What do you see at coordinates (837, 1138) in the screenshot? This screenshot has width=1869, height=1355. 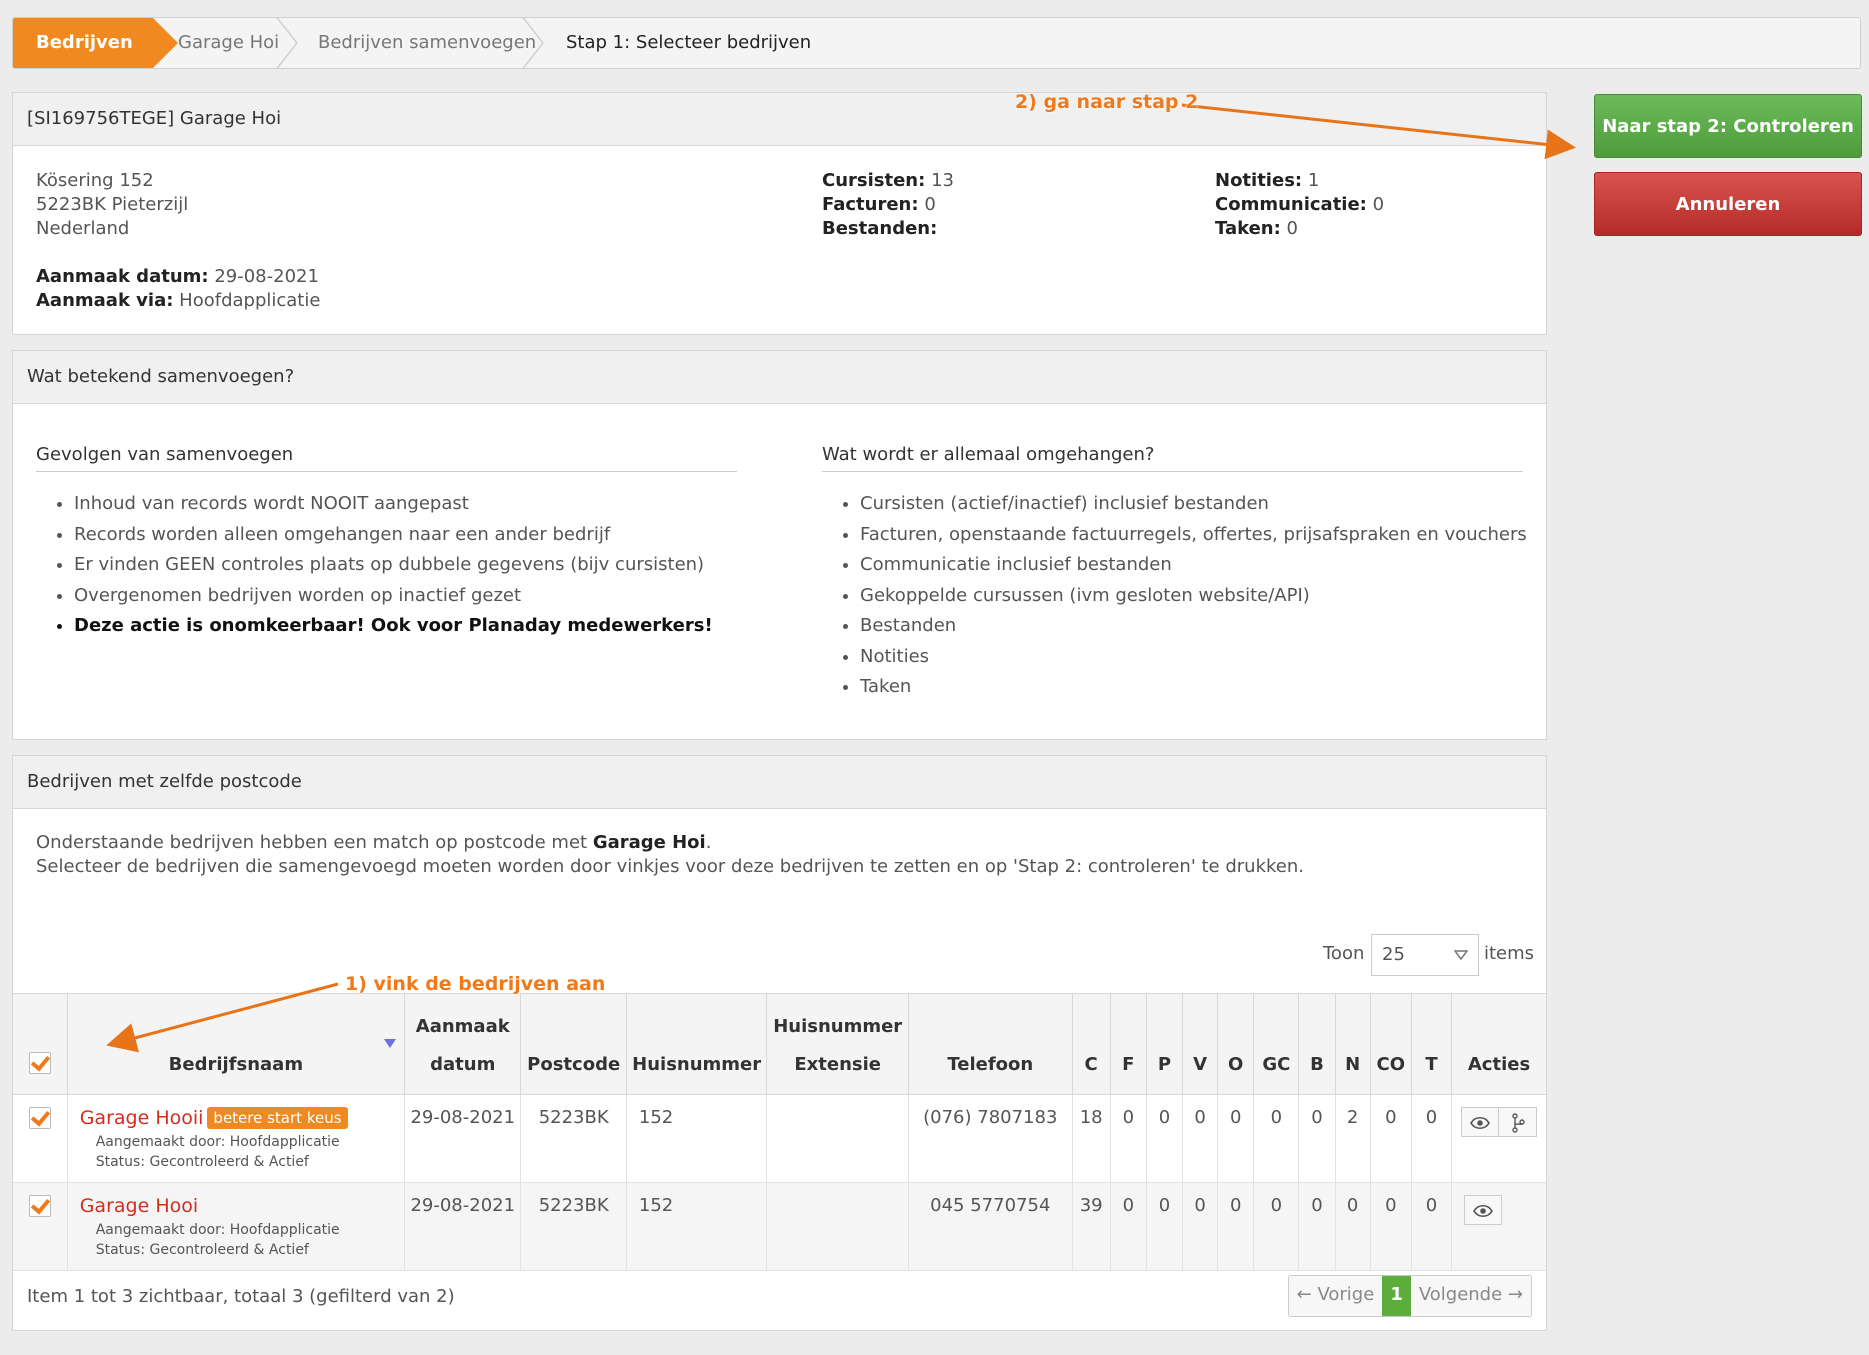 I see `extensie-cell` at bounding box center [837, 1138].